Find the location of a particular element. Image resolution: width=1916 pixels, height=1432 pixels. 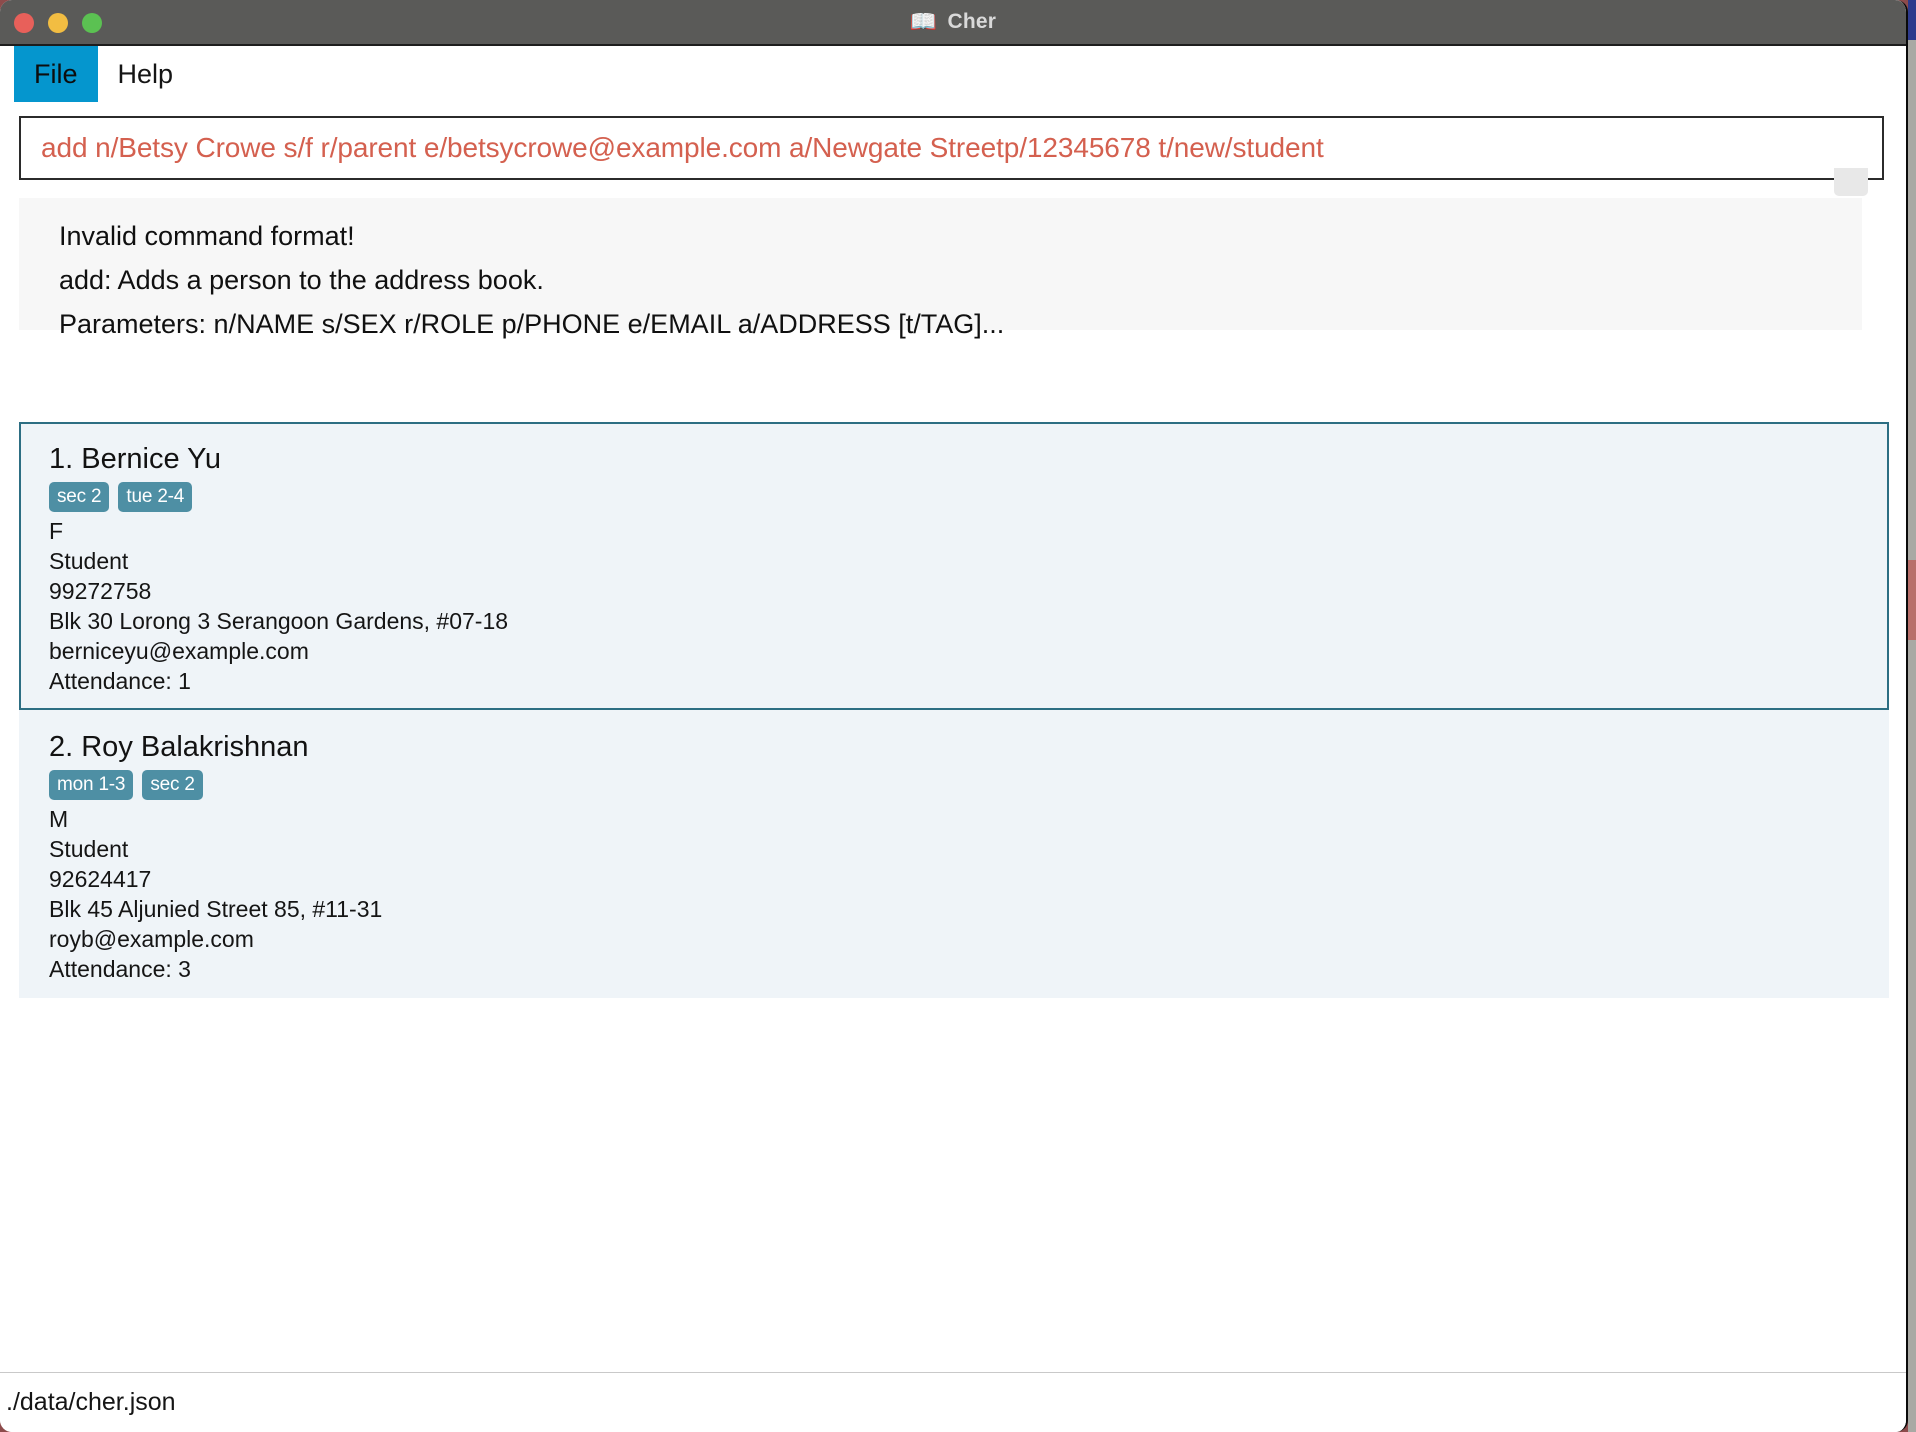

person-sex: F is located at coordinates (56, 531).